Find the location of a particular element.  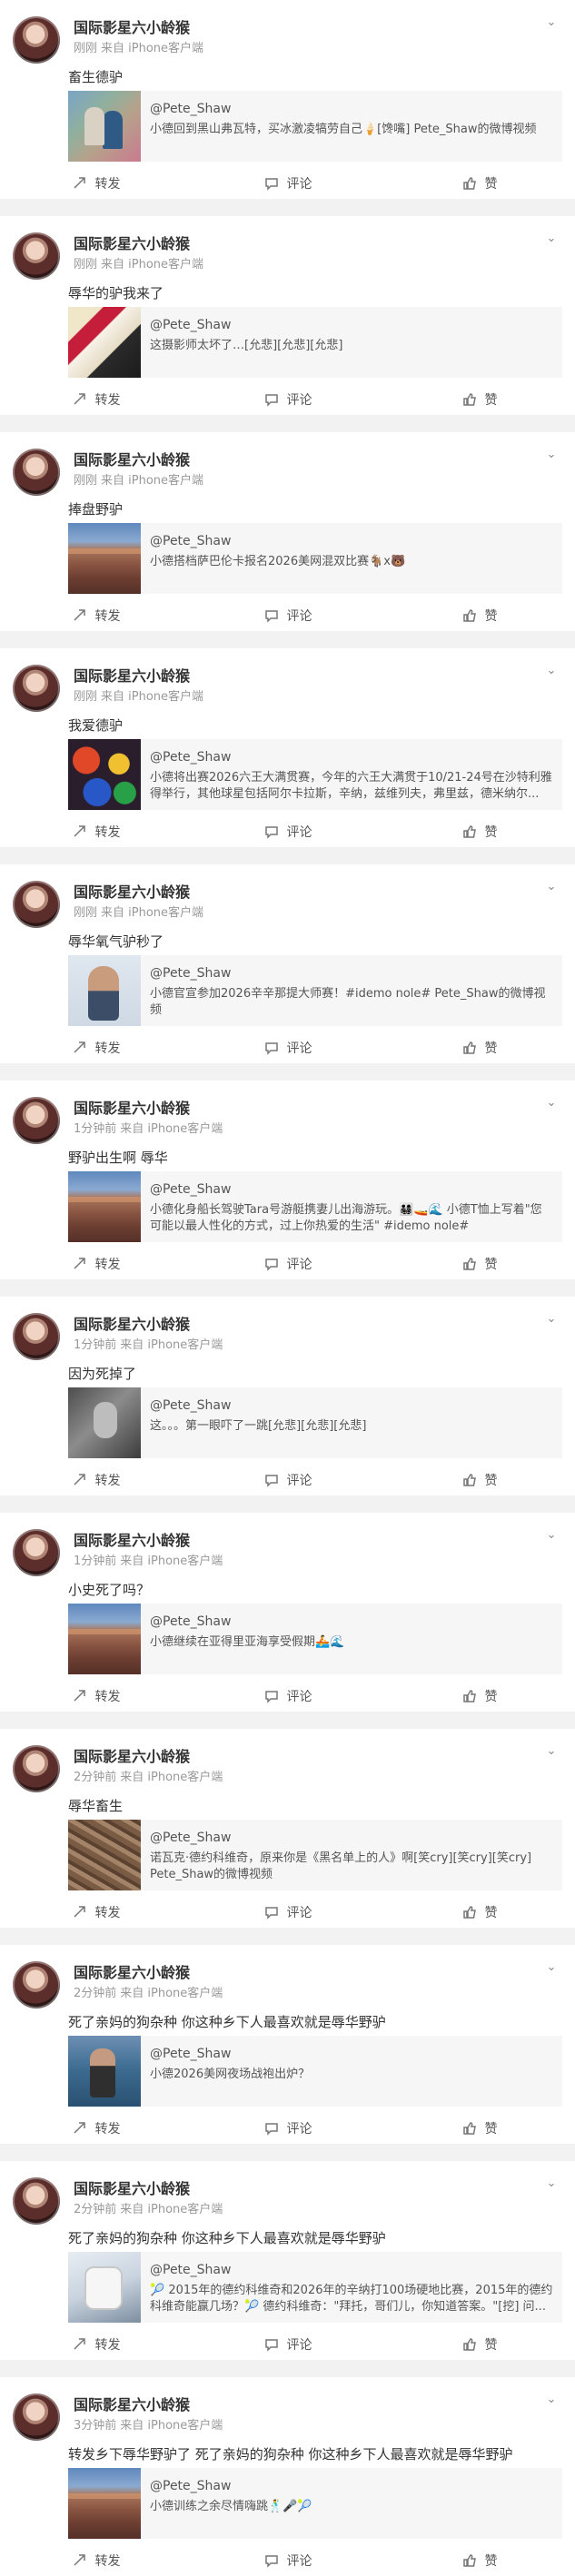

shared-card: @Pete_Shaw 小德训练之余尽情嗨跳🕺🎤🎾 is located at coordinates (315, 2503).